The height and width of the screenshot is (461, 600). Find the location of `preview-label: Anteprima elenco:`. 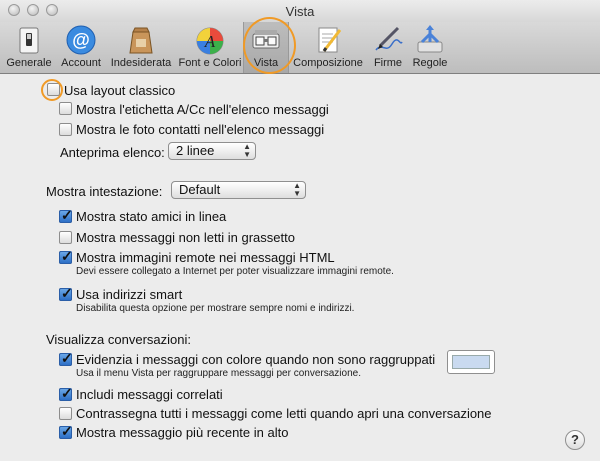

preview-label: Anteprima elenco: is located at coordinates (112, 152).